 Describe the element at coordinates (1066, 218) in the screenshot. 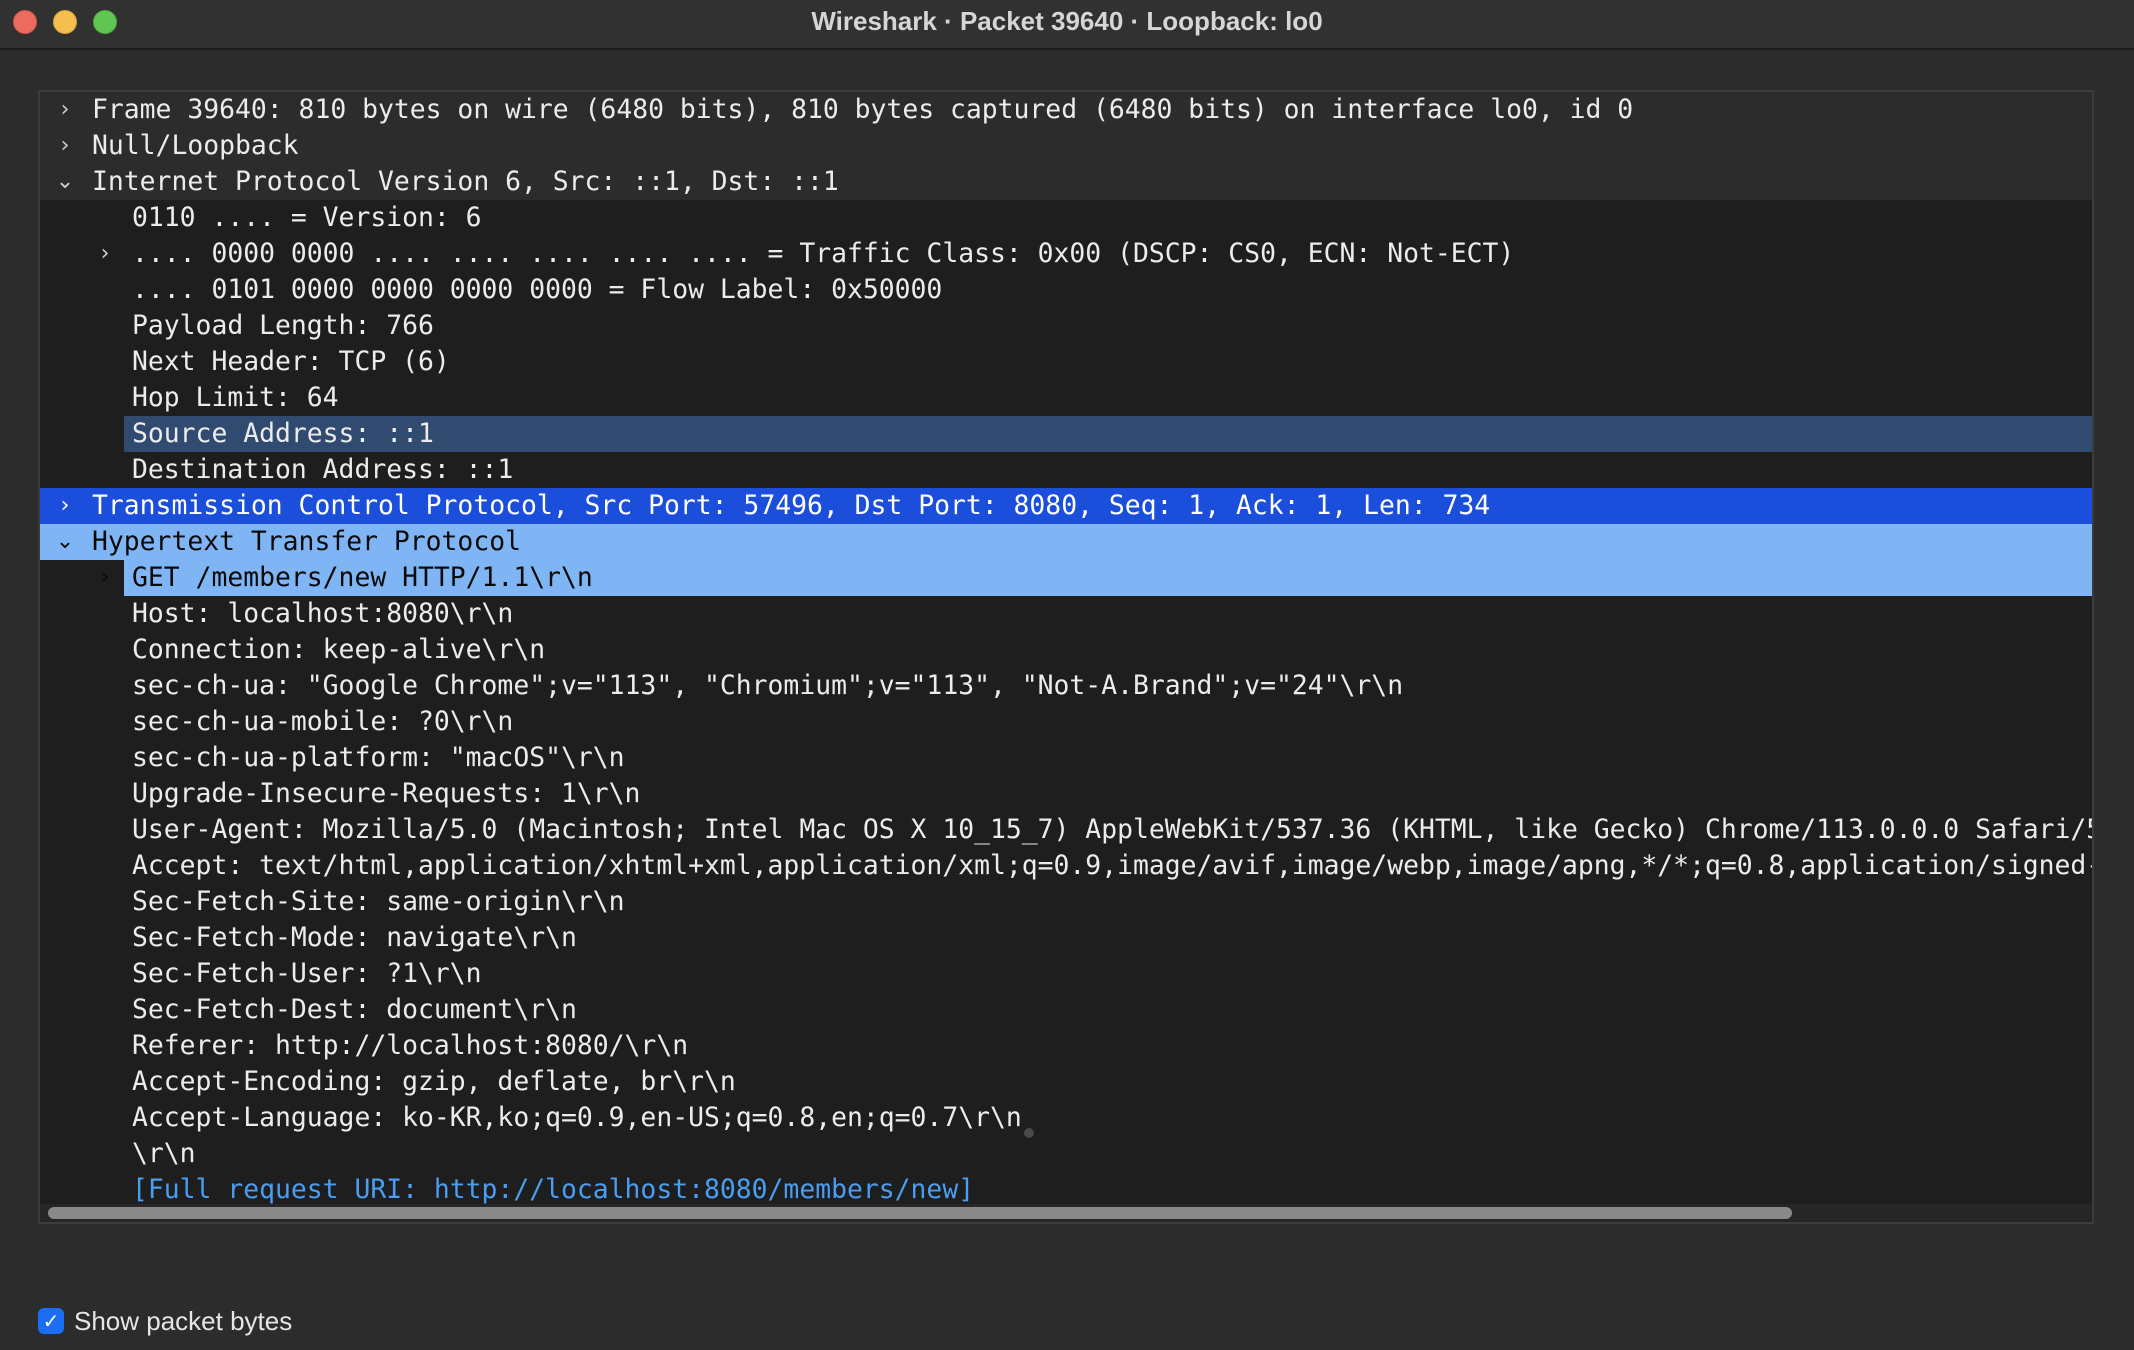

I see `tree-item-ipv6-version: 0110 .... = Version: 6` at that location.